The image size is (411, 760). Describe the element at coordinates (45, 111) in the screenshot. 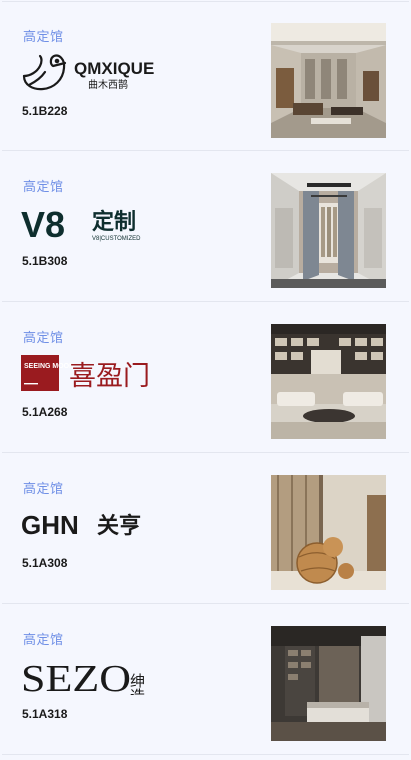

I see `booth-number: 5.1B228` at that location.